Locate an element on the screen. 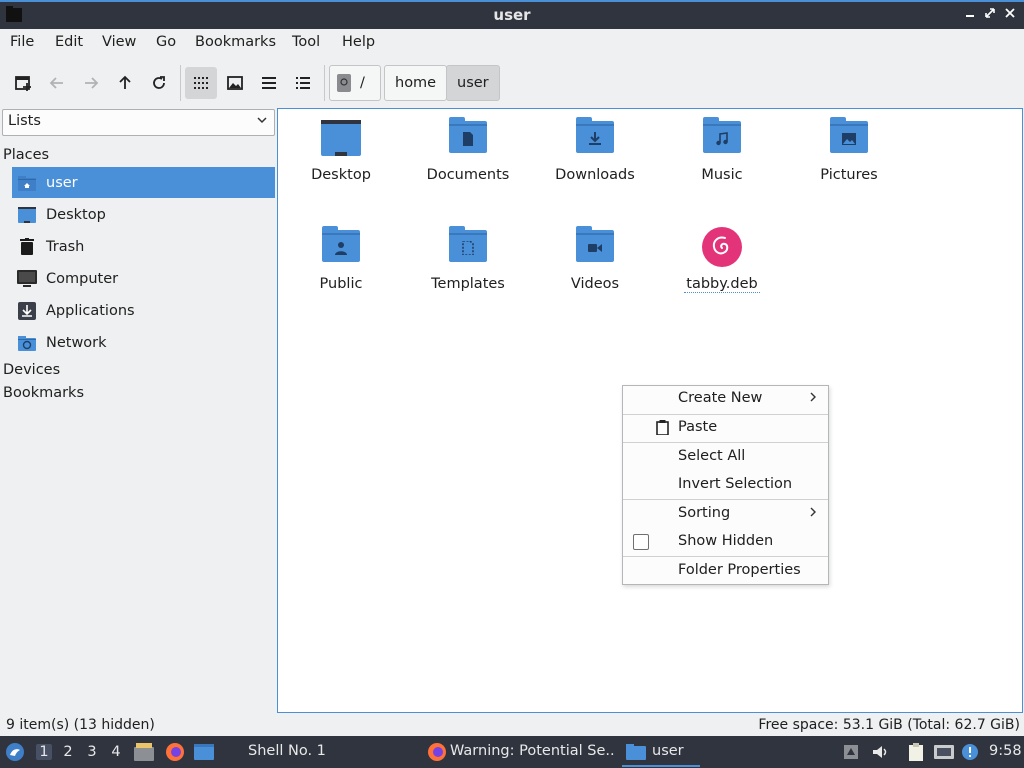  file-item-public: Public is located at coordinates (341, 259).